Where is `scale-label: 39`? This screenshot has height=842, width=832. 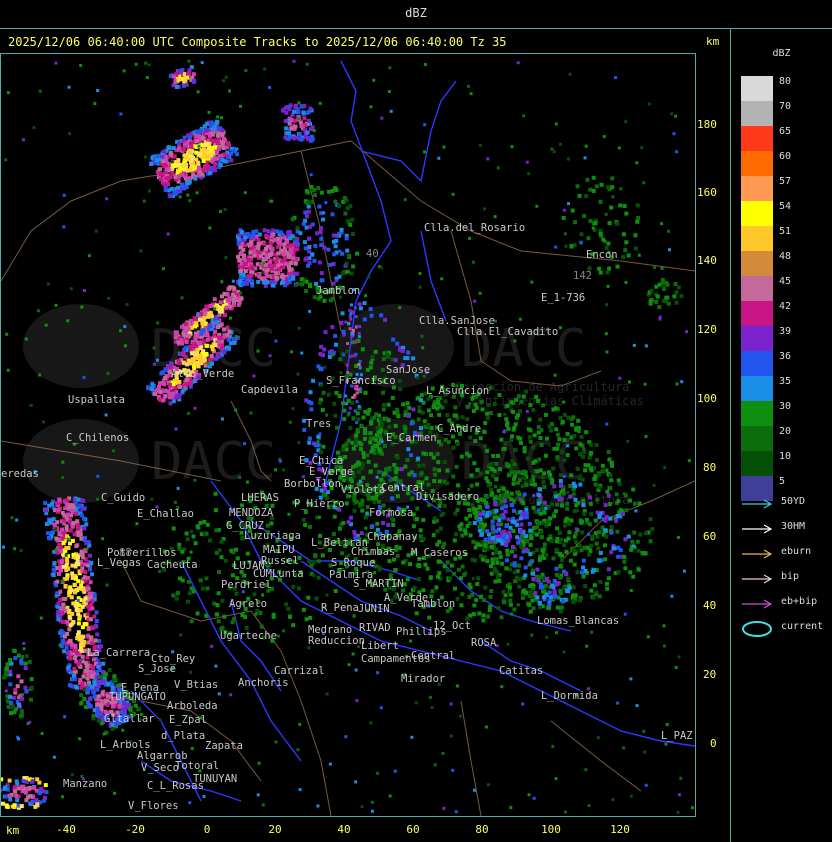 scale-label: 39 is located at coordinates (785, 331).